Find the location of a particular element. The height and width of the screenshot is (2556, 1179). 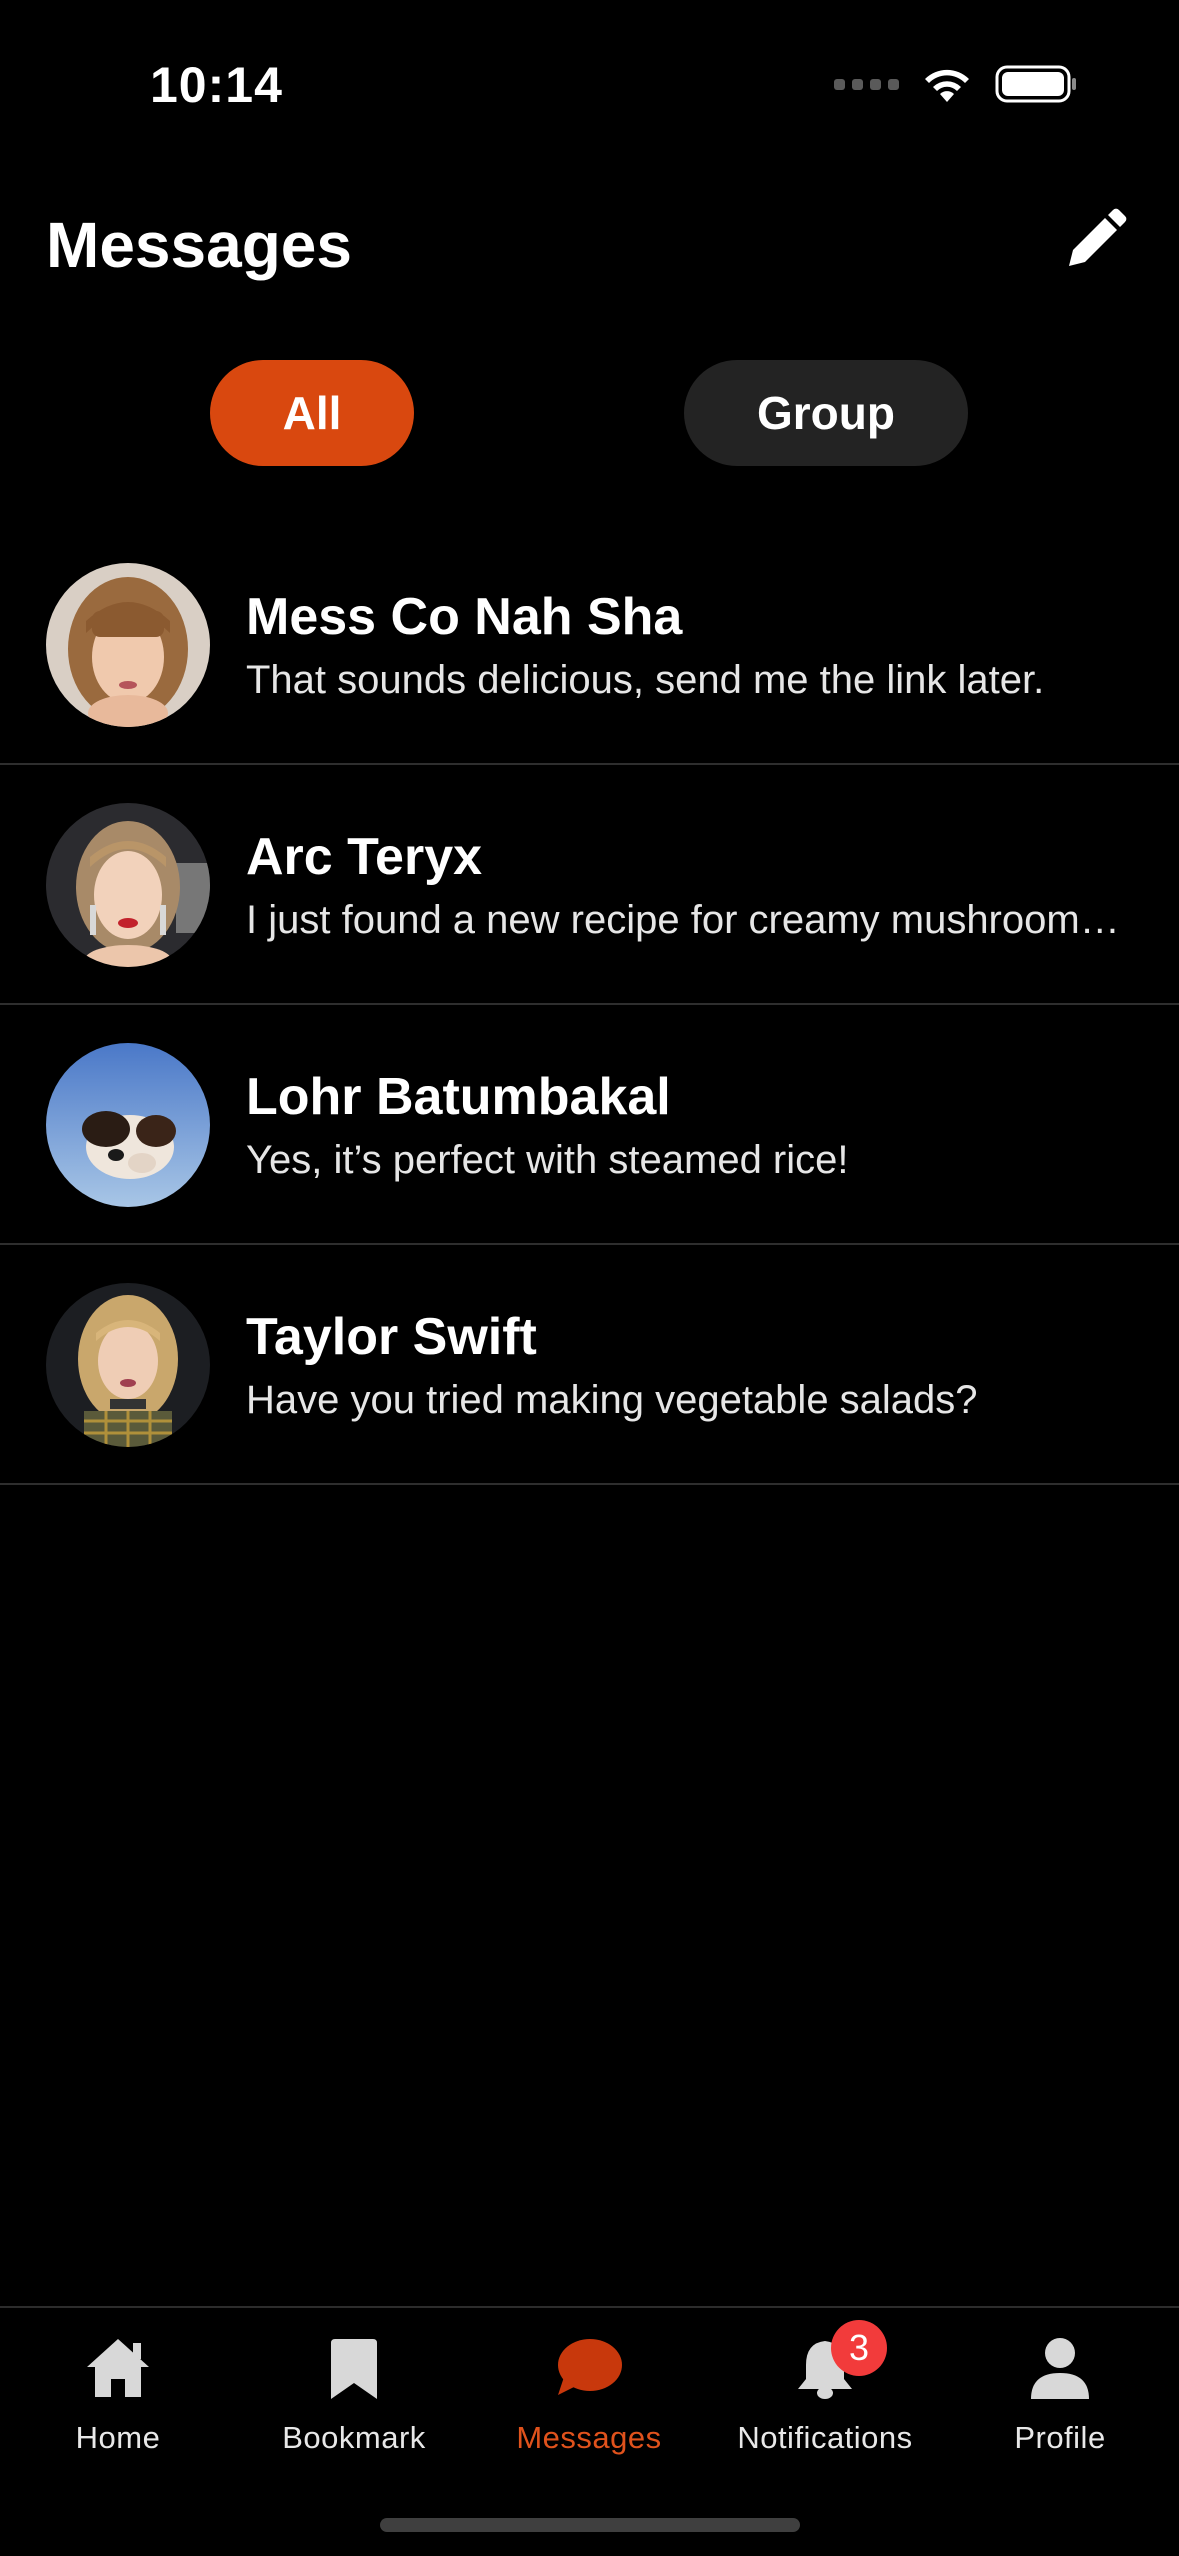

message-preview: Yes, it’s perfect with steamed rice! is located at coordinates (547, 1160).